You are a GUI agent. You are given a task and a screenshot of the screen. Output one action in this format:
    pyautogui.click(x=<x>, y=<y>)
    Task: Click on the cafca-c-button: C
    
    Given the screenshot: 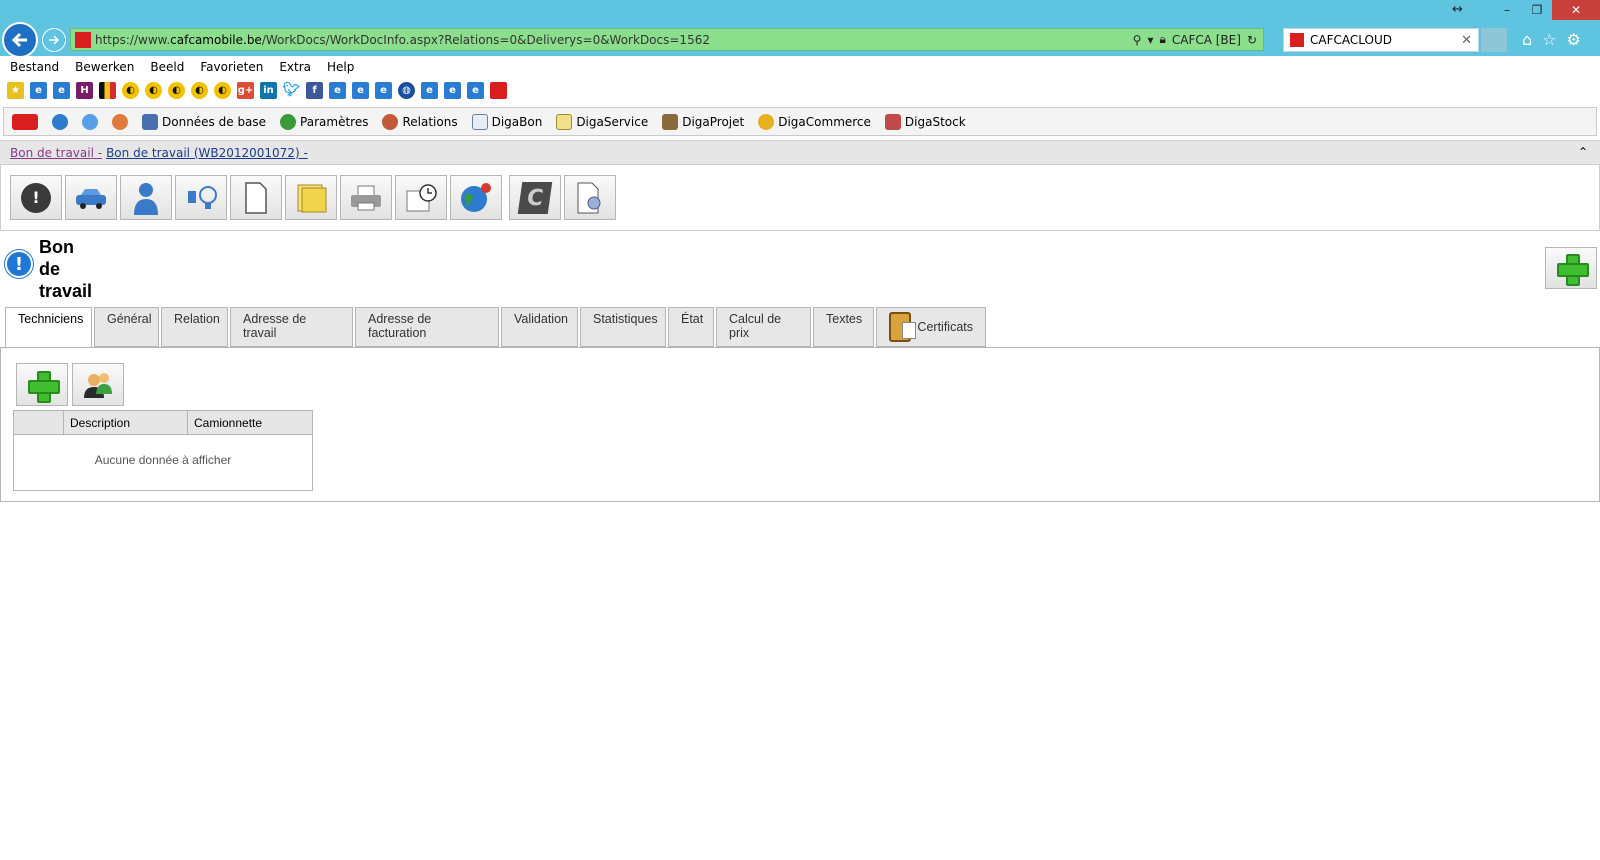 What is the action you would take?
    pyautogui.click(x=535, y=197)
    